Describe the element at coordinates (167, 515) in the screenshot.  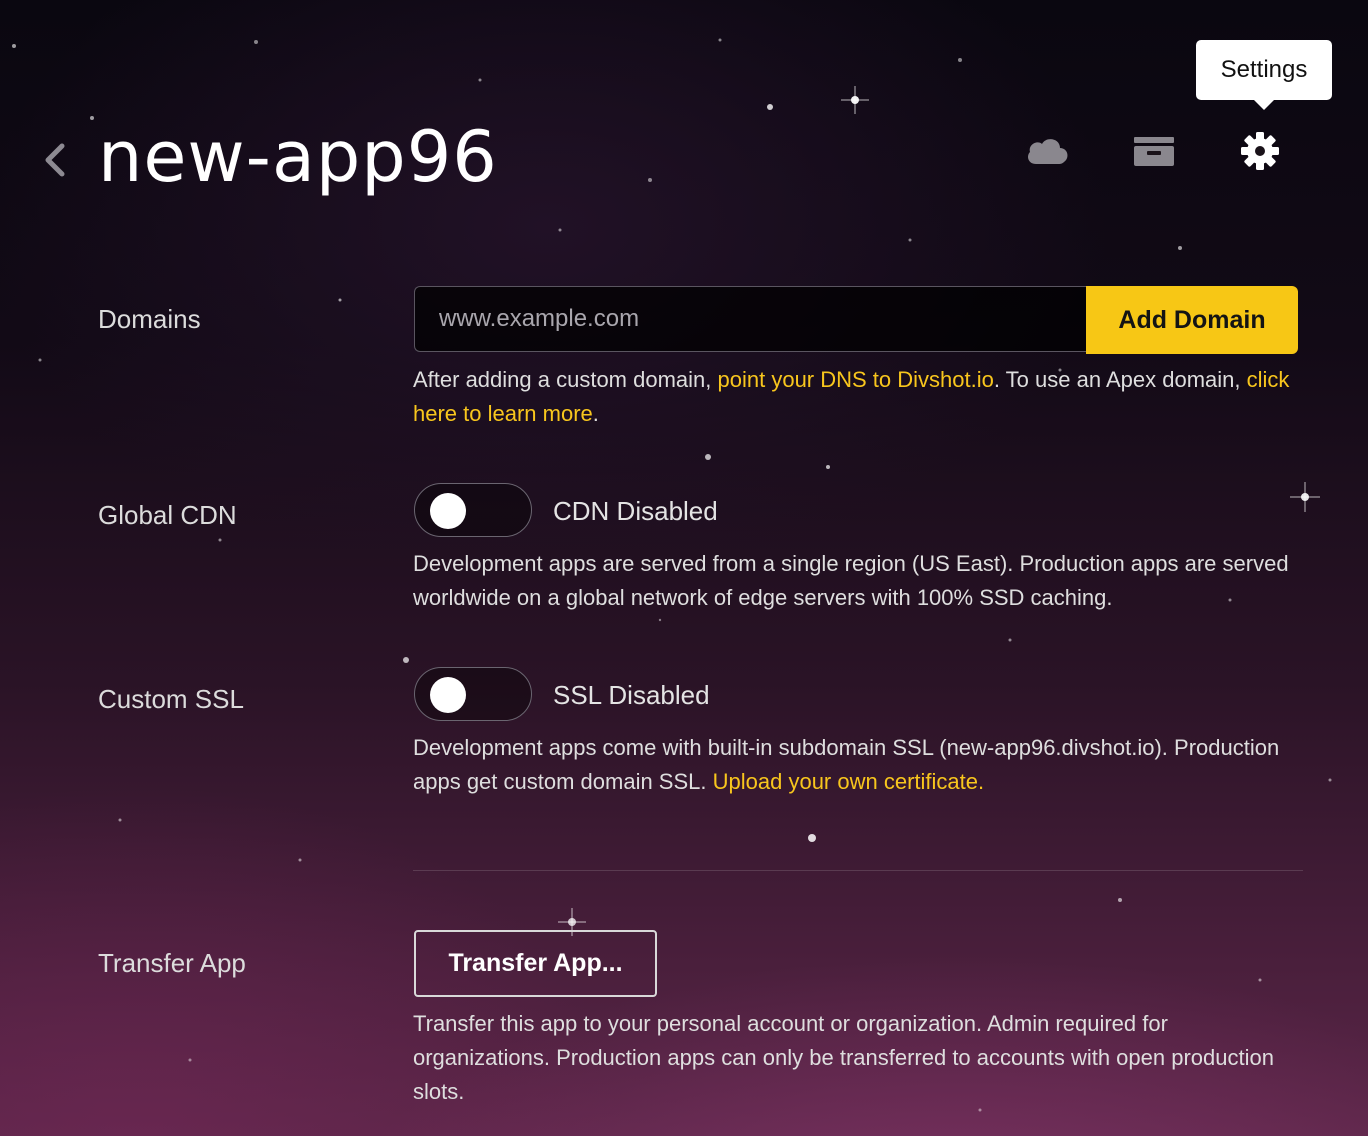
I see `cdn-label: Global CDN` at that location.